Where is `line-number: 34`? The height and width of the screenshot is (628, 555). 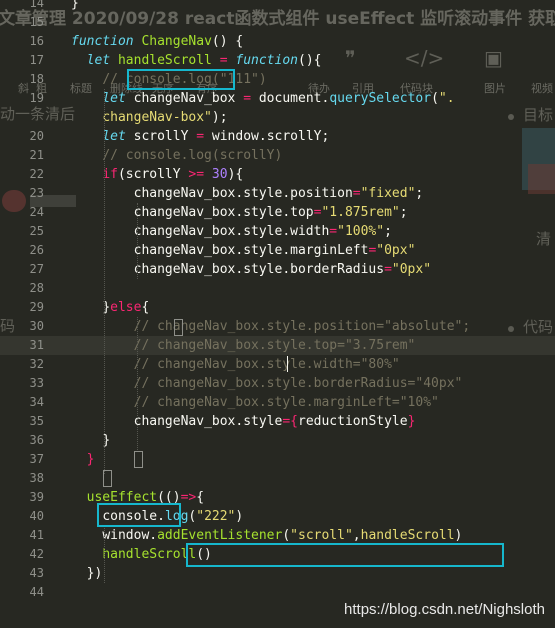
line-number: 34 is located at coordinates (36, 402).